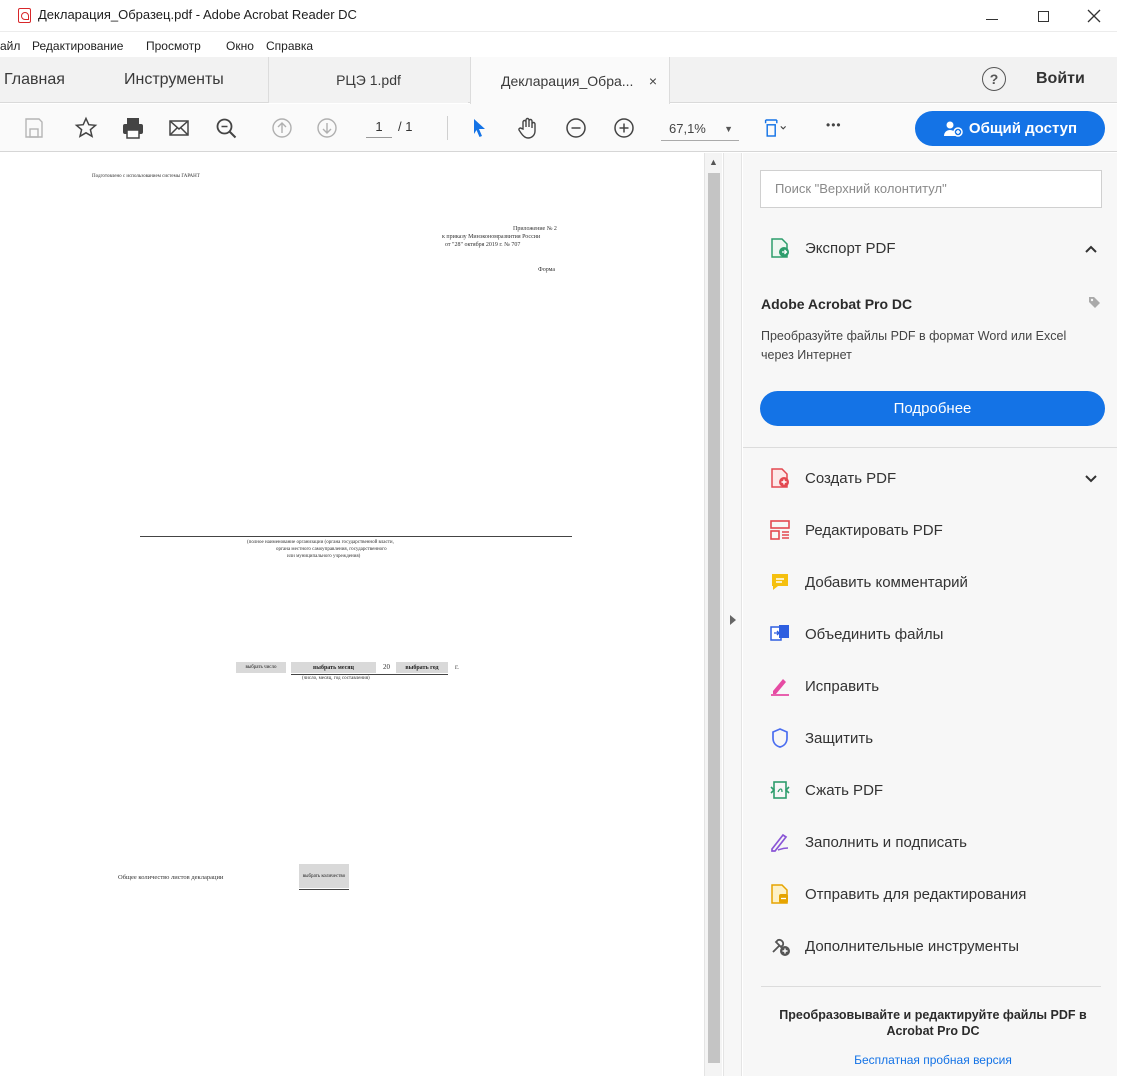 The width and height of the screenshot is (1127, 1076). I want to click on panel-divider, so click(931, 986).